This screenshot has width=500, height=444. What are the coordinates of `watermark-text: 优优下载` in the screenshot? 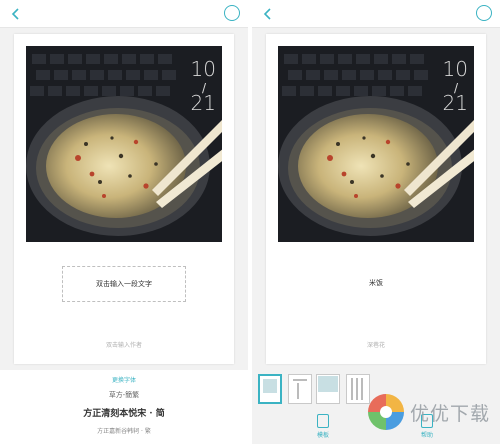 It's located at (449, 413).